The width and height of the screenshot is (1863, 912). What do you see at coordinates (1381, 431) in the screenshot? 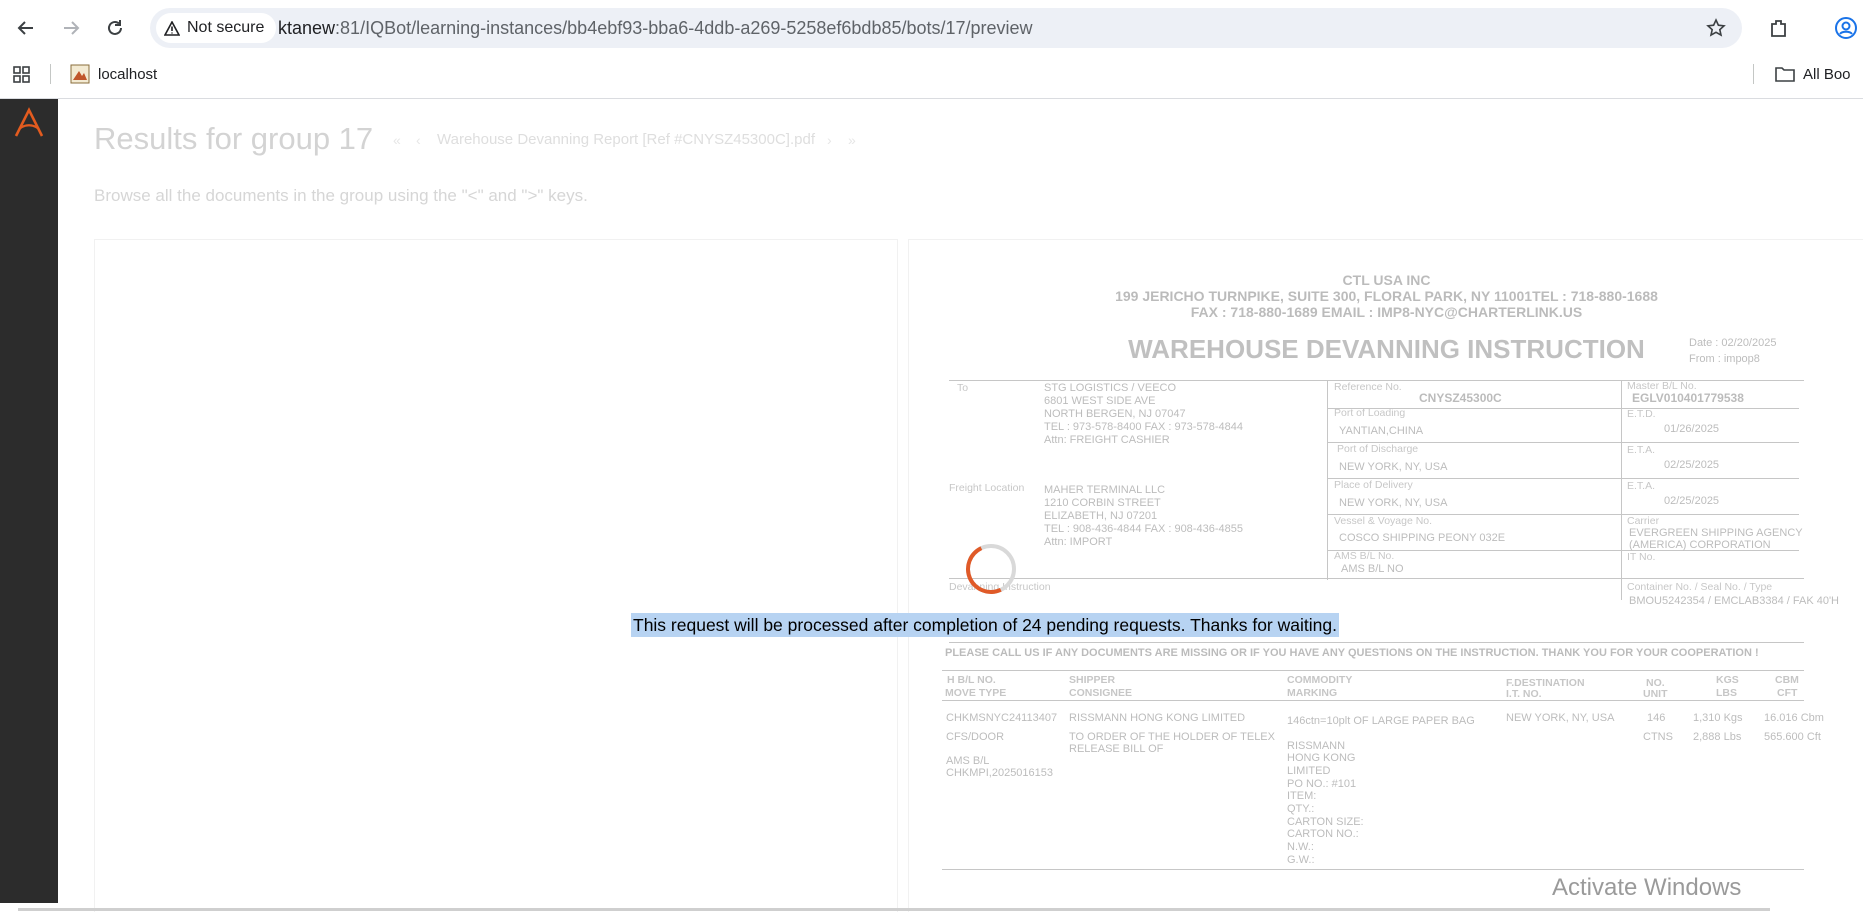
I see `doc-pol-value: YANTIAN,CHINA` at bounding box center [1381, 431].